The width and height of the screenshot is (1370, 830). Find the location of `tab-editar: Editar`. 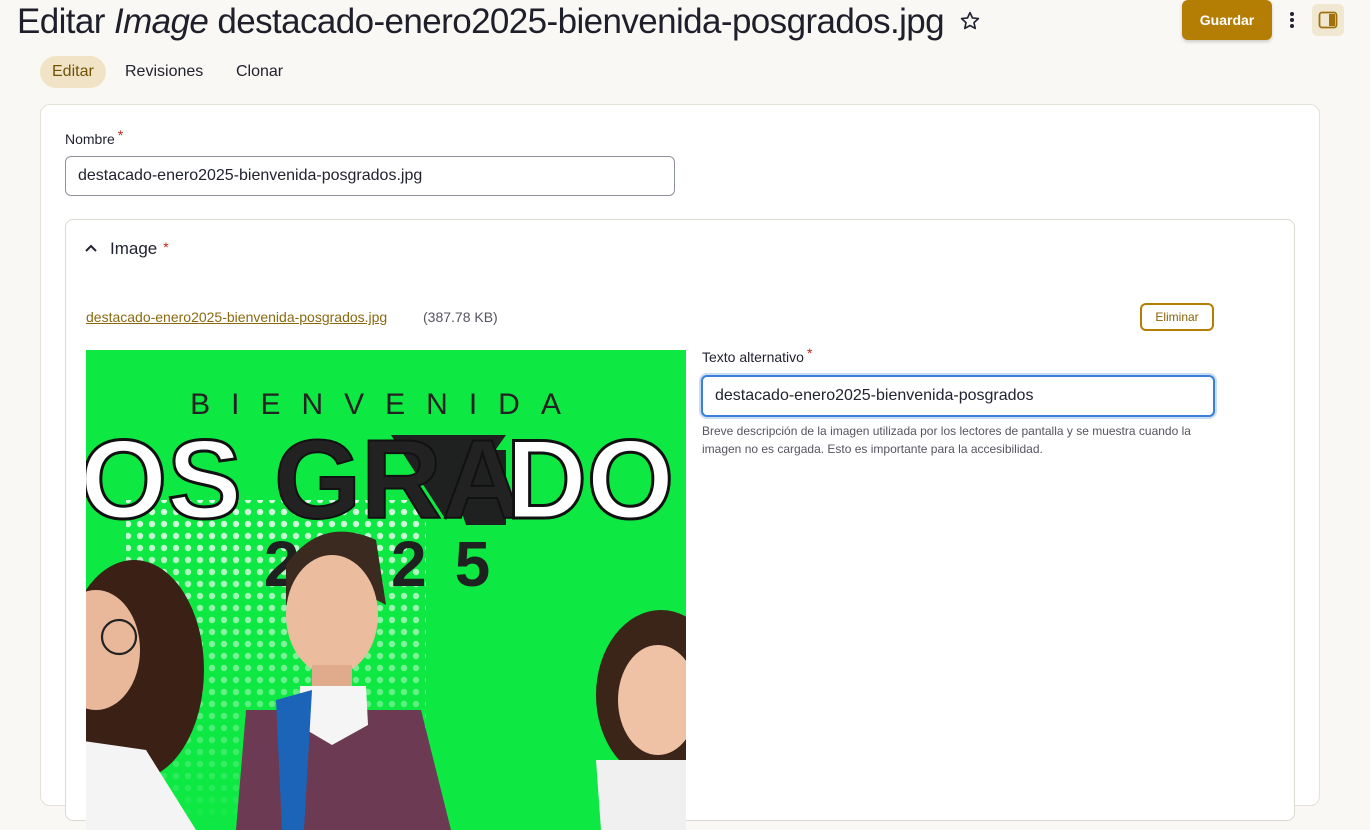

tab-editar: Editar is located at coordinates (73, 72).